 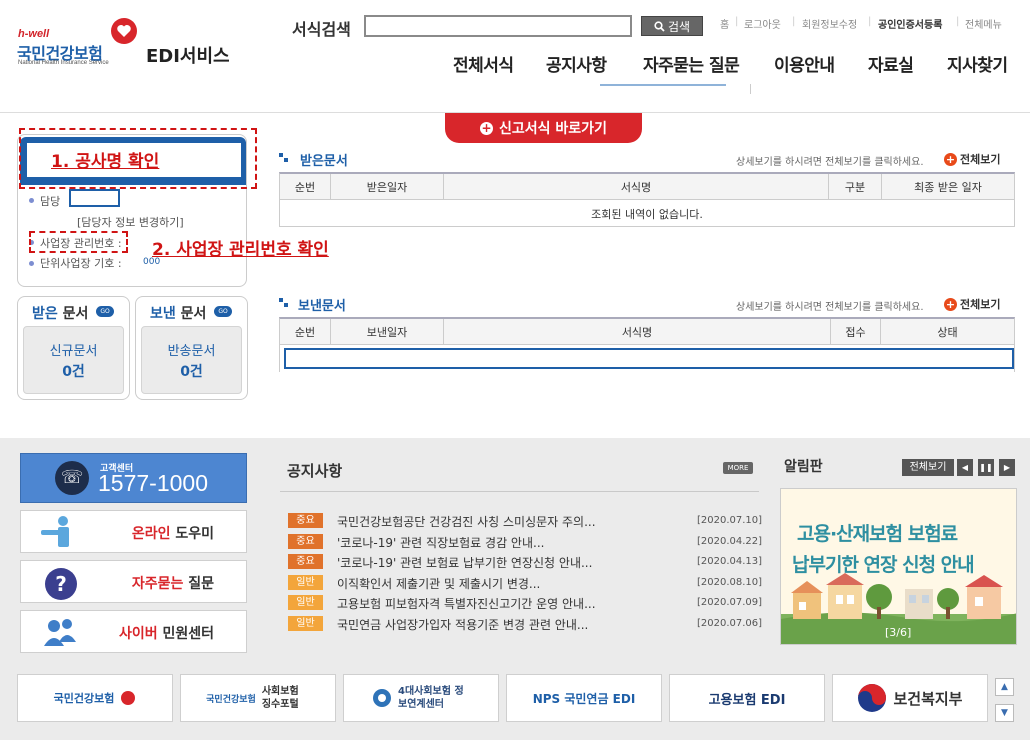 I want to click on notice-title: 공지사항, so click(x=315, y=471).